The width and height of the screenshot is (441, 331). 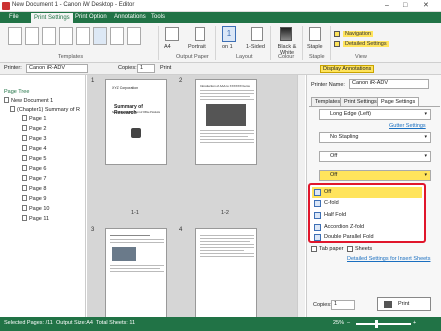 I want to click on maximize-button: □, so click(x=405, y=6).